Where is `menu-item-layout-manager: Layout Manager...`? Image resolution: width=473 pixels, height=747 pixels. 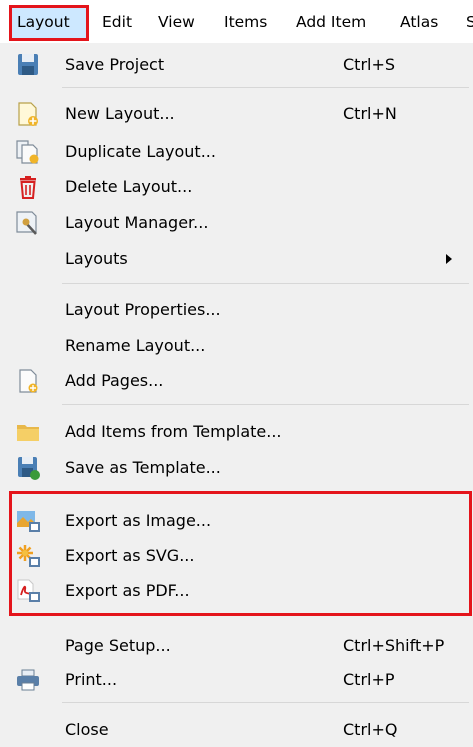 menu-item-layout-manager: Layout Manager... is located at coordinates (236, 223).